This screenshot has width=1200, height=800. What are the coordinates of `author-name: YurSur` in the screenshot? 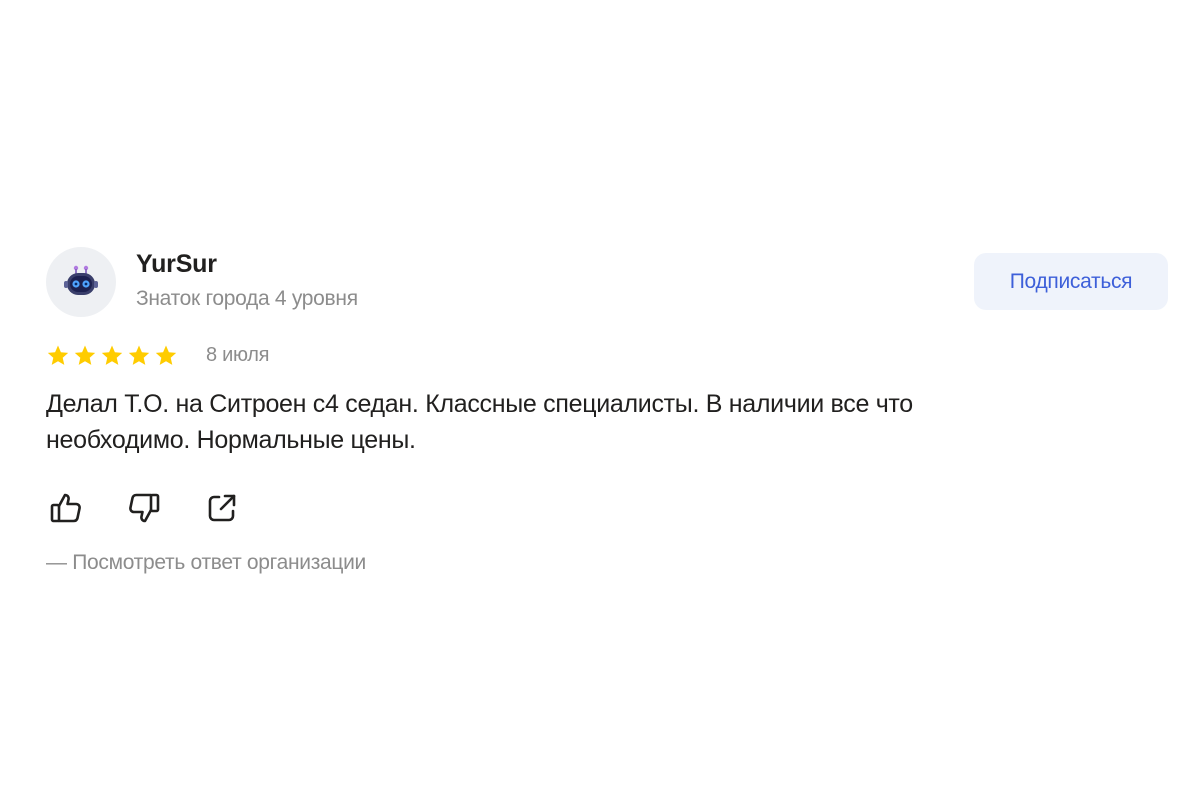 It's located at (176, 264).